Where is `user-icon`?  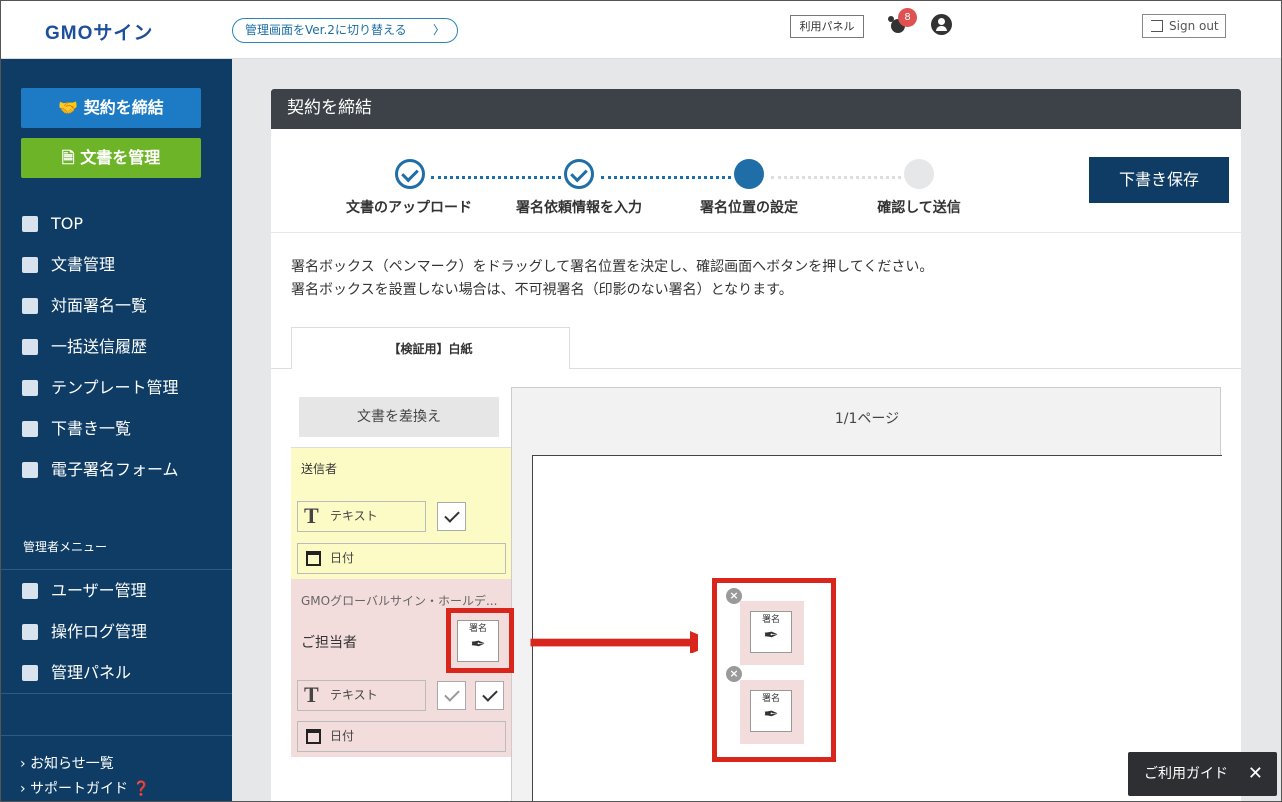 user-icon is located at coordinates (30, 591).